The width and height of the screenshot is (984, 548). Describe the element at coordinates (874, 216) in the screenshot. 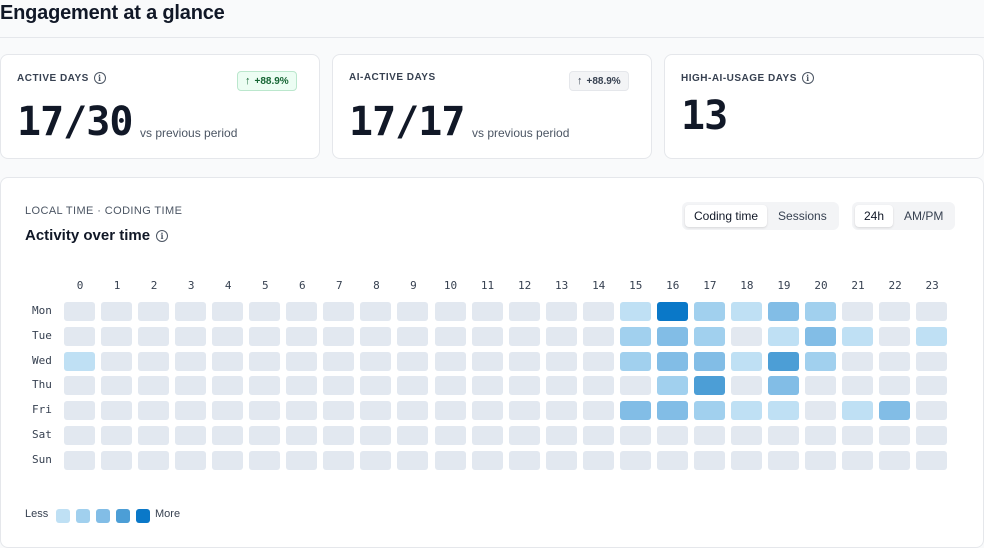

I see `toggle-24h: 24h` at that location.